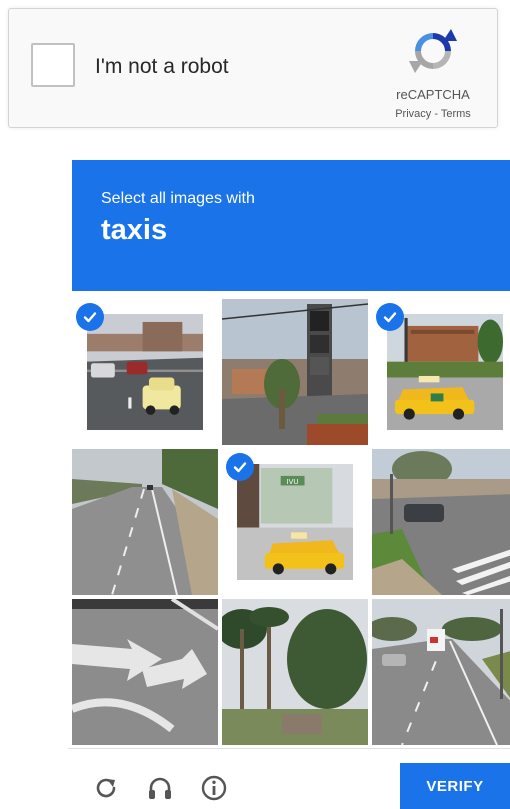 The height and width of the screenshot is (809, 510). I want to click on info-icon, so click(214, 788).